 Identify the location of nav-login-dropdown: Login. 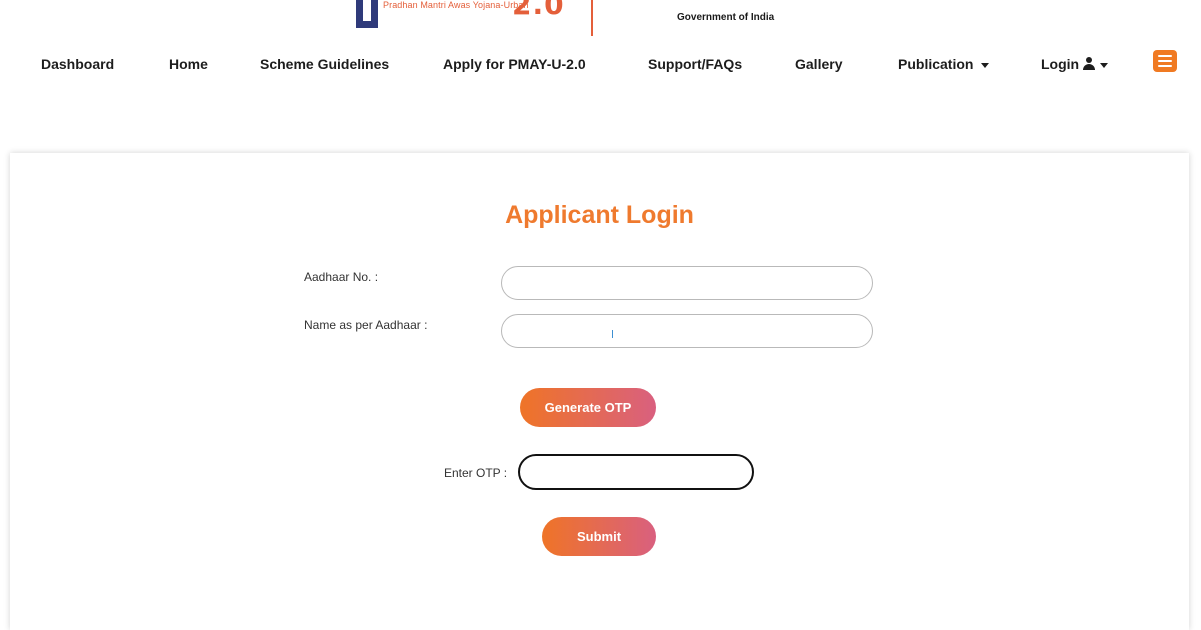
(1075, 64).